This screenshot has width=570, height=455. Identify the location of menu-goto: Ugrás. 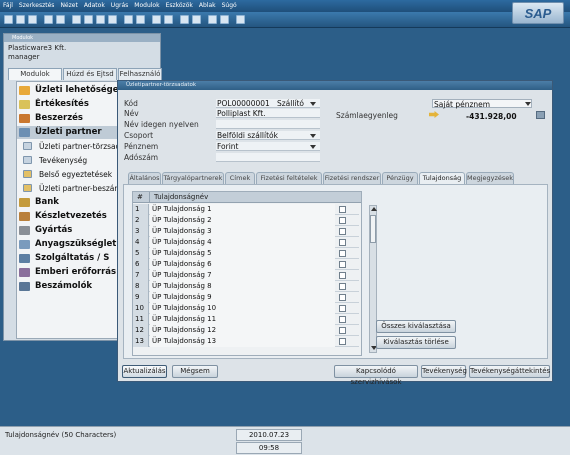
(119, 6).